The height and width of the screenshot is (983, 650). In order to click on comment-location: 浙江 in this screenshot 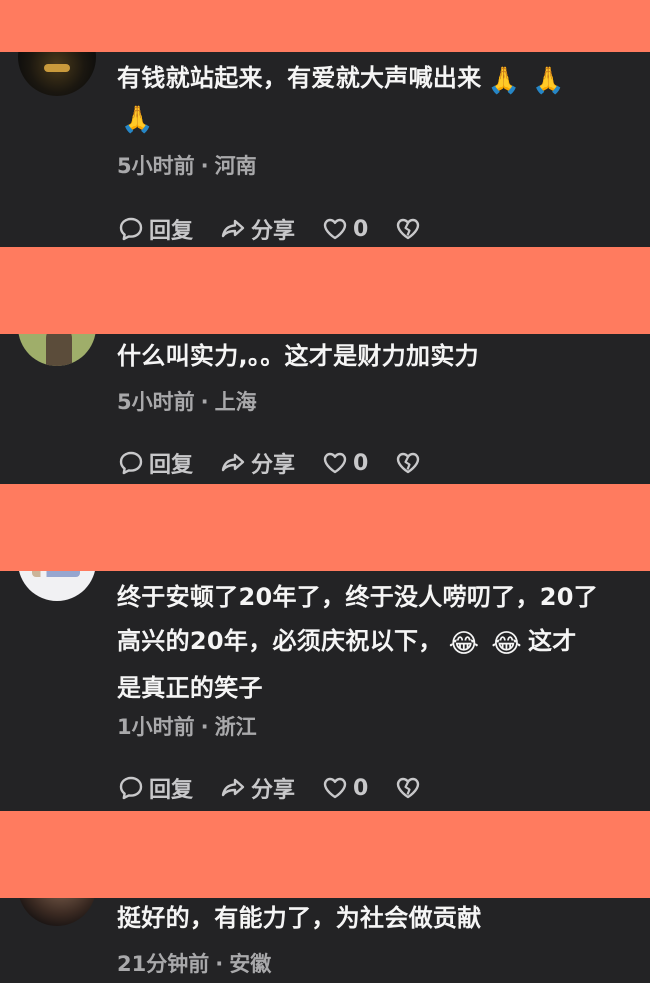, I will do `click(235, 727)`.